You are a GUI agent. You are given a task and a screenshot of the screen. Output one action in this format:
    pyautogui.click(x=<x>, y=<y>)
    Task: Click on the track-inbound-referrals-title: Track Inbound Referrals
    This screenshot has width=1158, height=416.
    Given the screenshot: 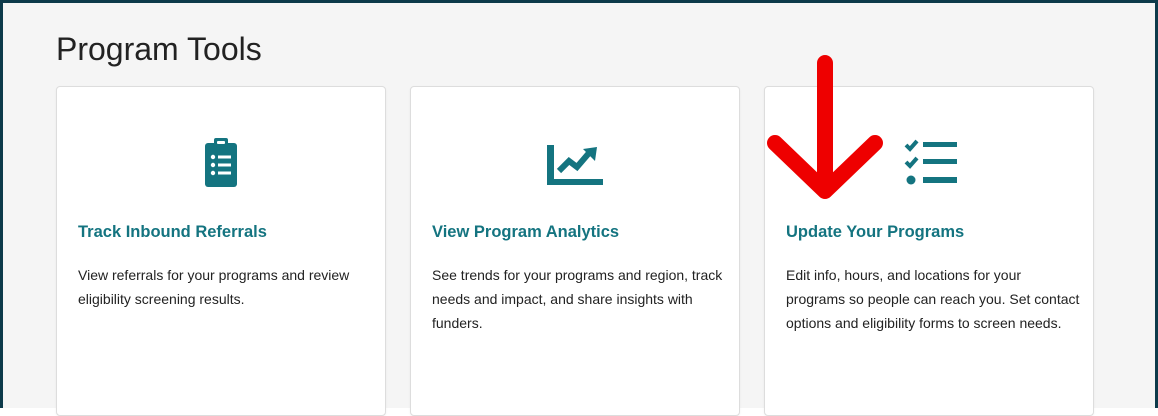 What is the action you would take?
    pyautogui.click(x=172, y=232)
    